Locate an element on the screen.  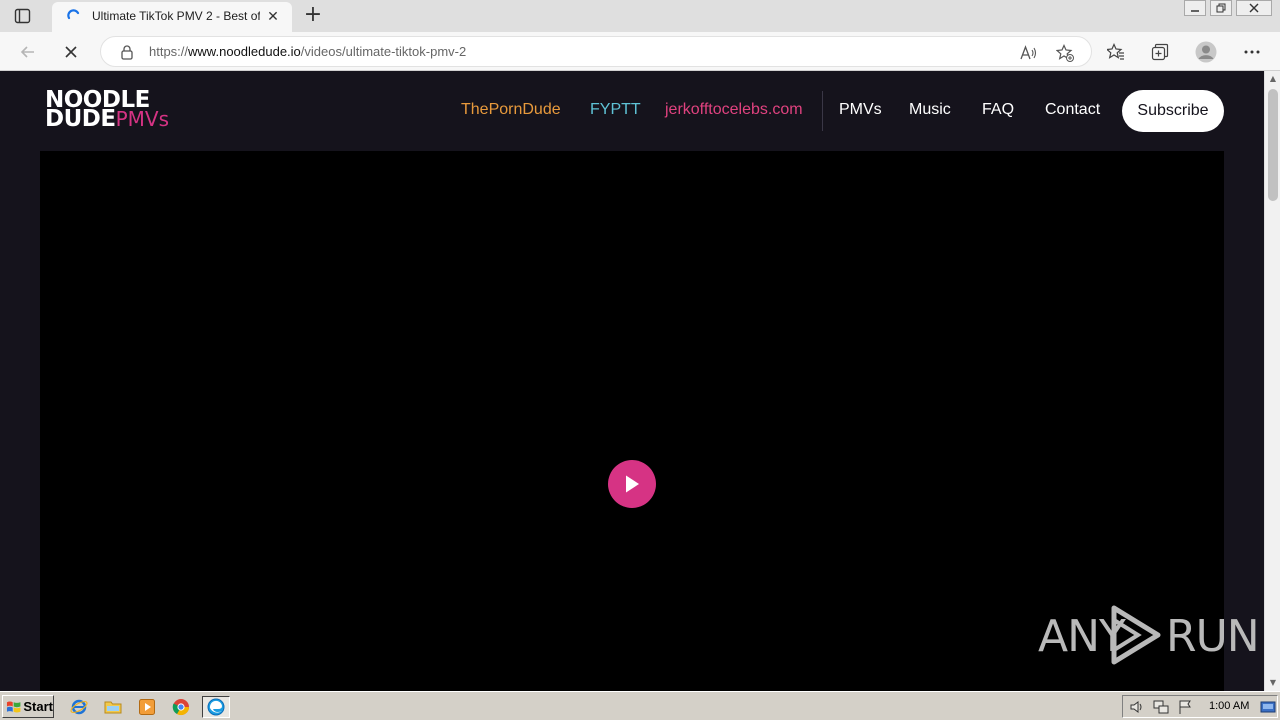
url-scheme: https:// is located at coordinates (169, 51).